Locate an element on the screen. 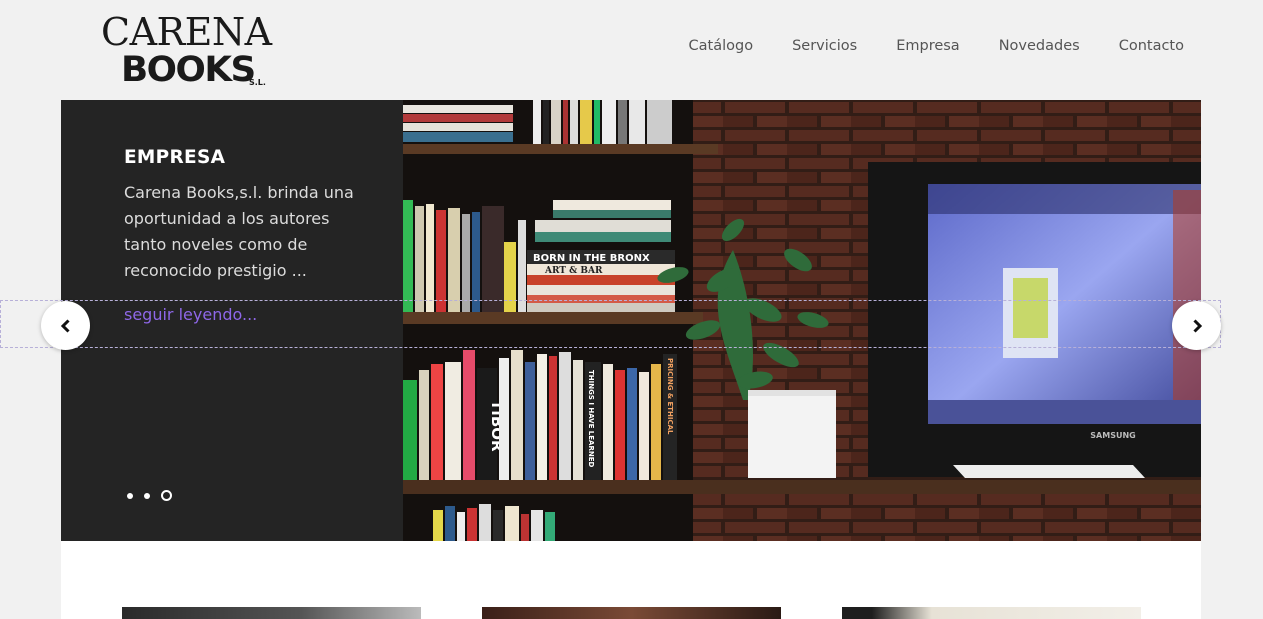 Image resolution: width=1263 pixels, height=619 pixels. slide-title: EMPRESA is located at coordinates (175, 157).